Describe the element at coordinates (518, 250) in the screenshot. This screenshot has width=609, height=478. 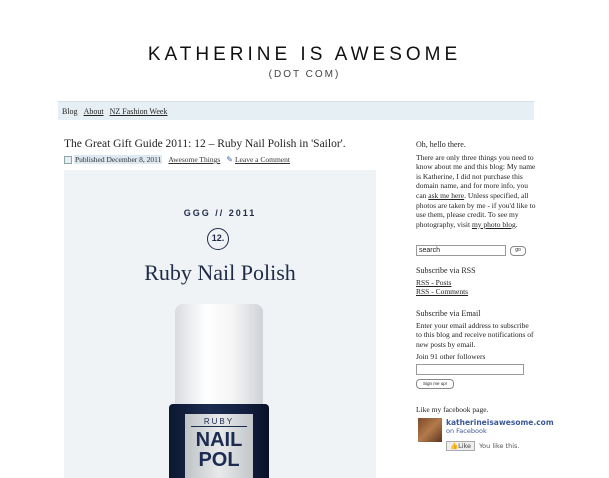
I see `search-go-button: go` at that location.